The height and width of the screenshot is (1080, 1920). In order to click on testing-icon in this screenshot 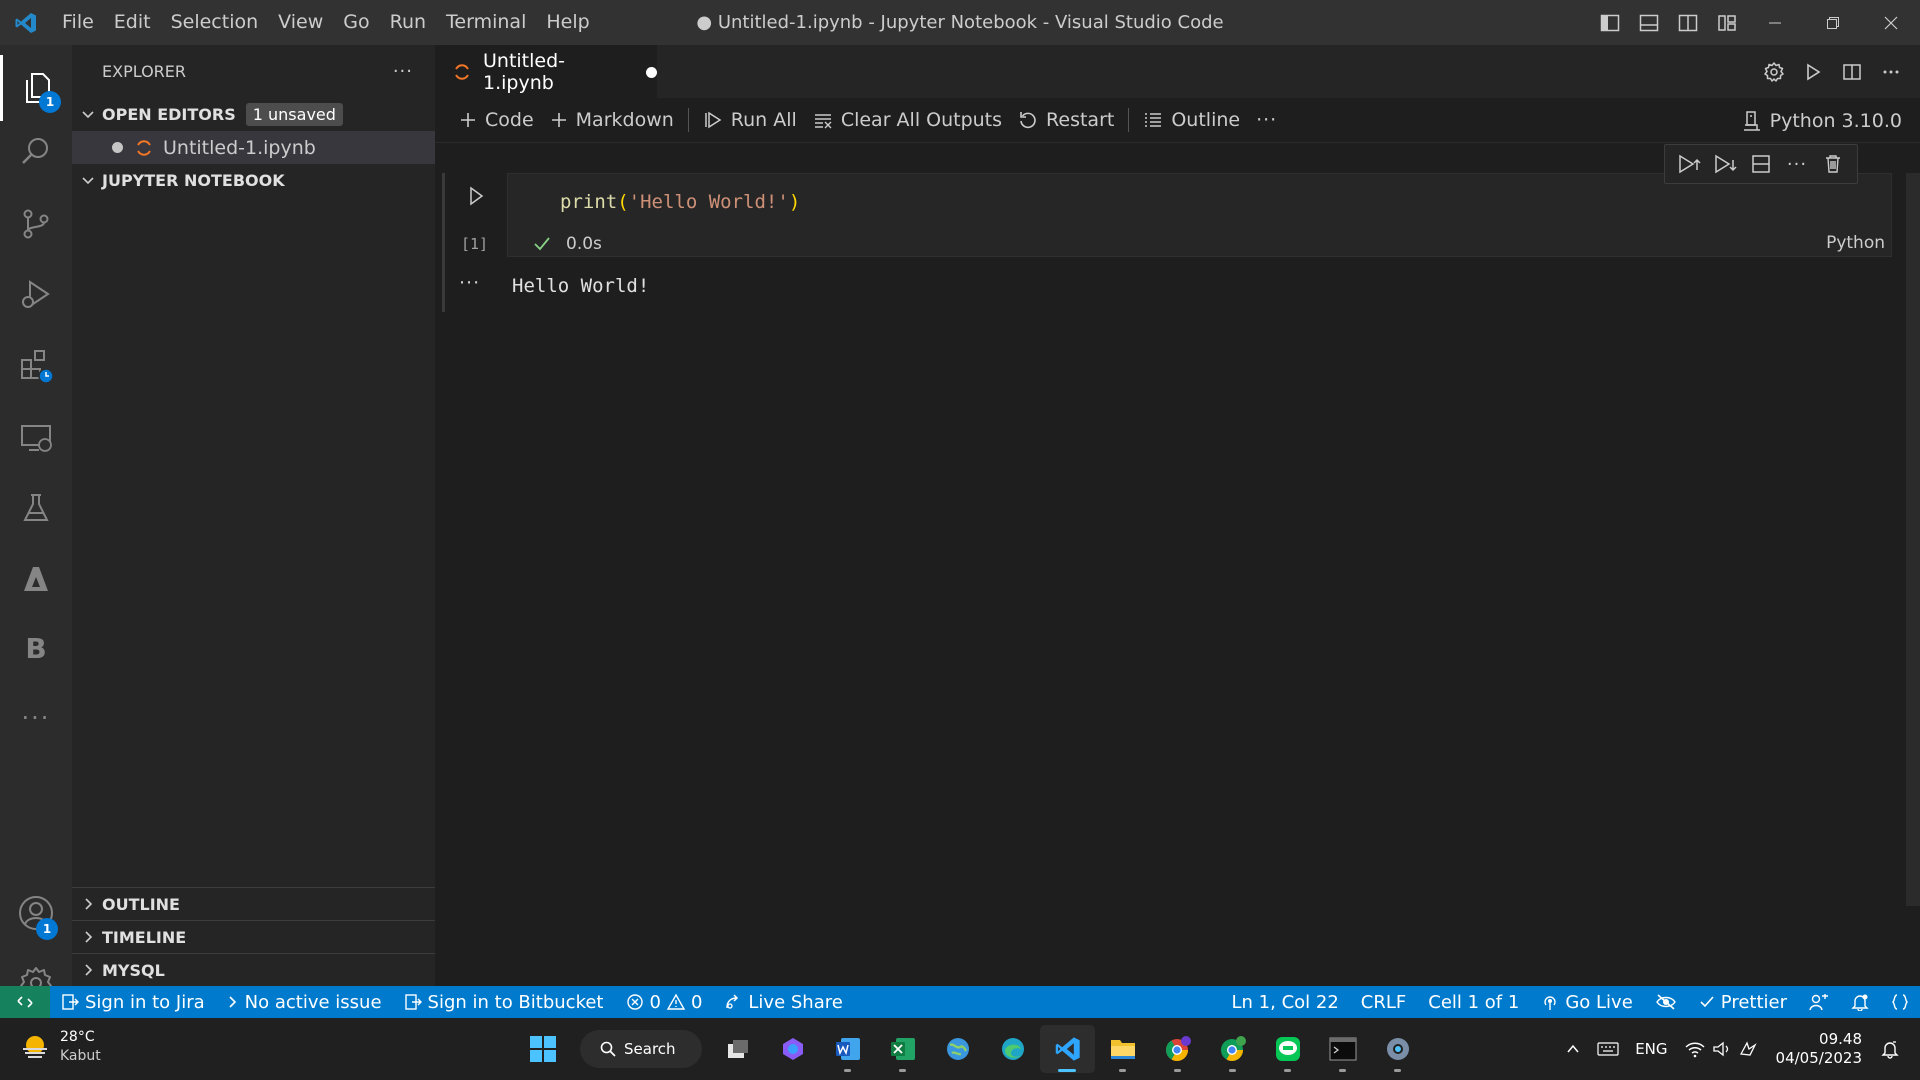, I will do `click(36, 508)`.